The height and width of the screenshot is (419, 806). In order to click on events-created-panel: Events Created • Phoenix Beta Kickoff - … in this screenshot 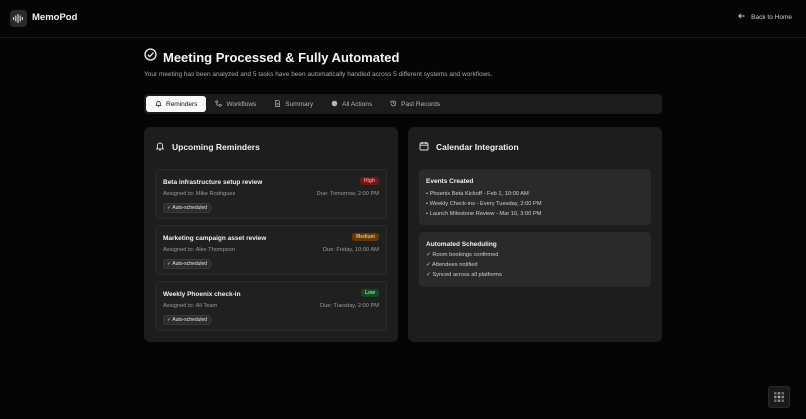, I will do `click(535, 197)`.